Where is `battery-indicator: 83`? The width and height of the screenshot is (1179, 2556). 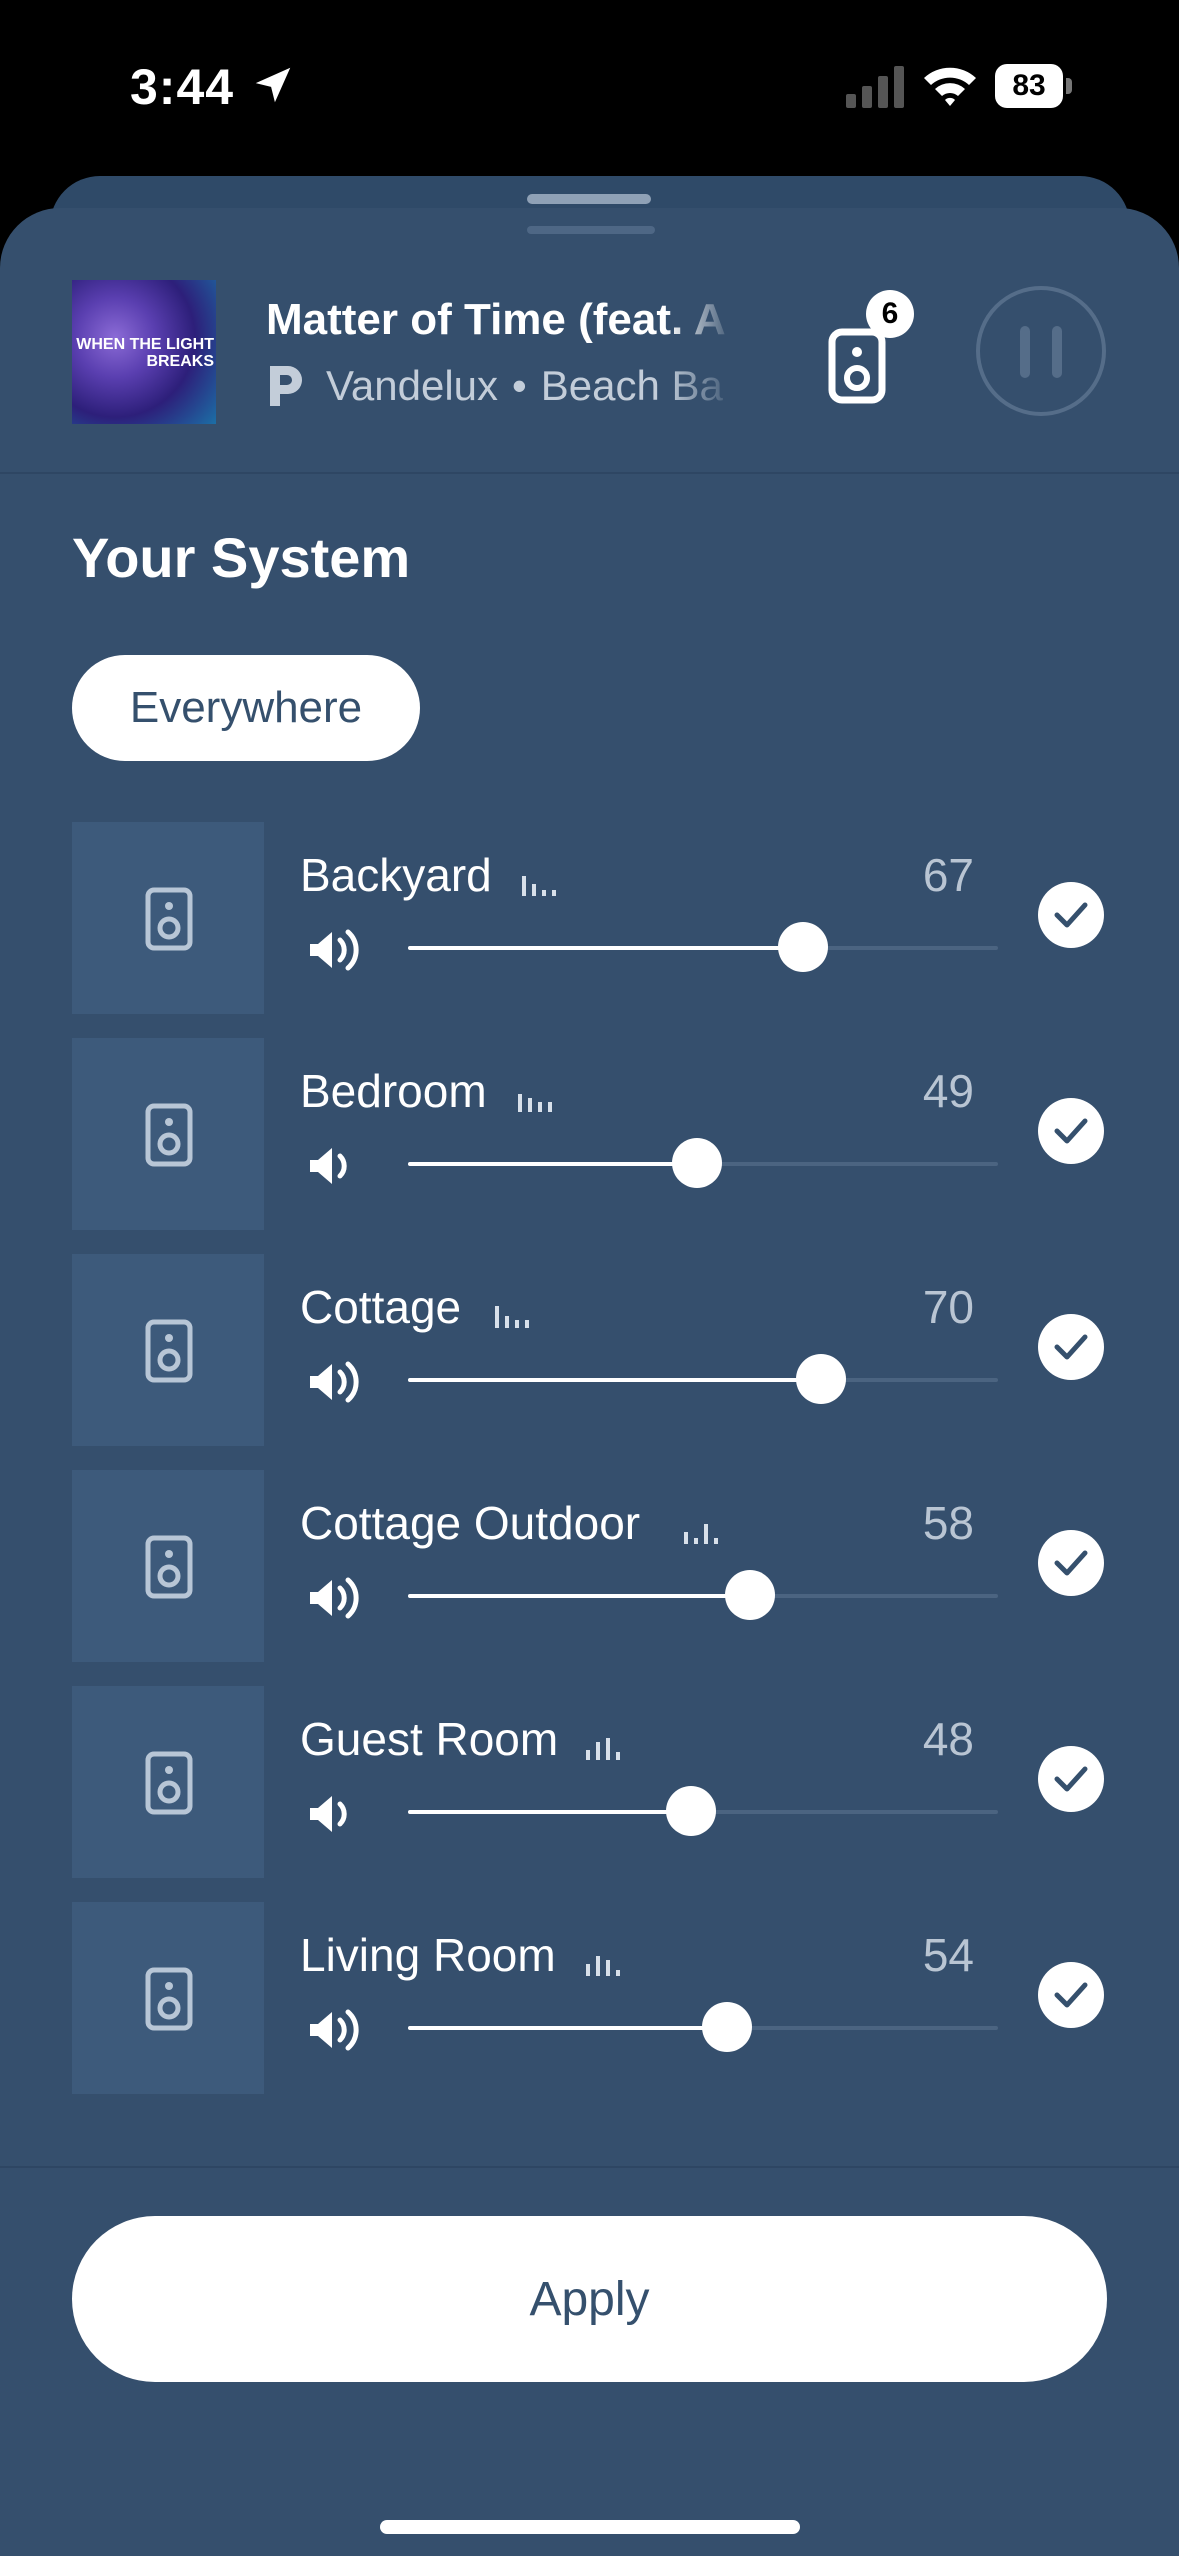
battery-indicator: 83 is located at coordinates (1035, 86).